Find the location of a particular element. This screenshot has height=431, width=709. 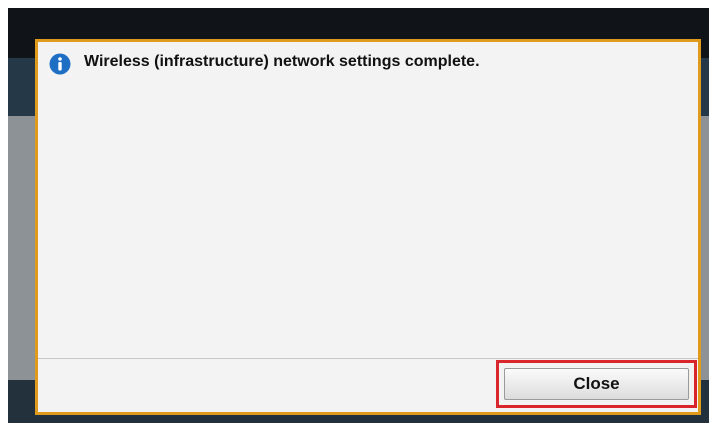

close-button-highlight: Close is located at coordinates (596, 384).